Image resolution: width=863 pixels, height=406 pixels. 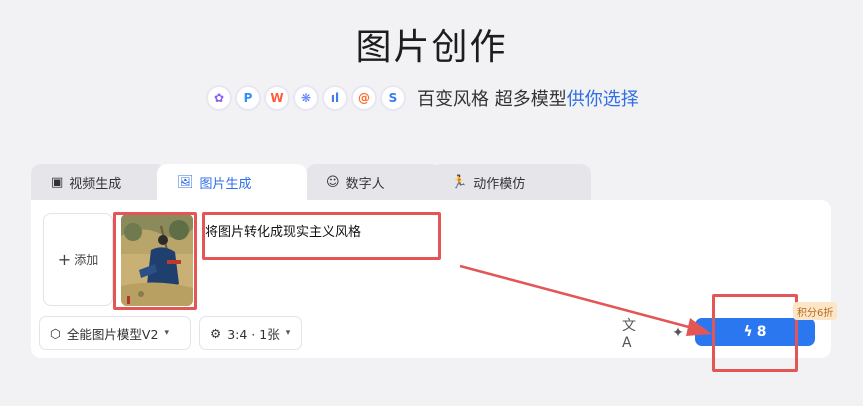 I want to click on tab-image-generation: 🖼 图片生成, so click(x=232, y=182).